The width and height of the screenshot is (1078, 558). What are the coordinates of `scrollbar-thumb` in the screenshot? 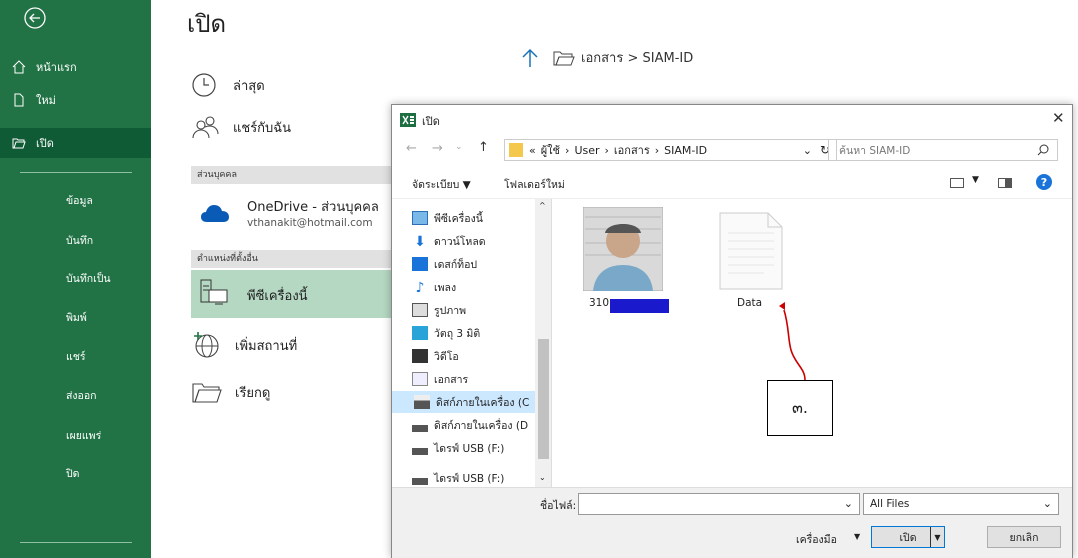 It's located at (543, 399).